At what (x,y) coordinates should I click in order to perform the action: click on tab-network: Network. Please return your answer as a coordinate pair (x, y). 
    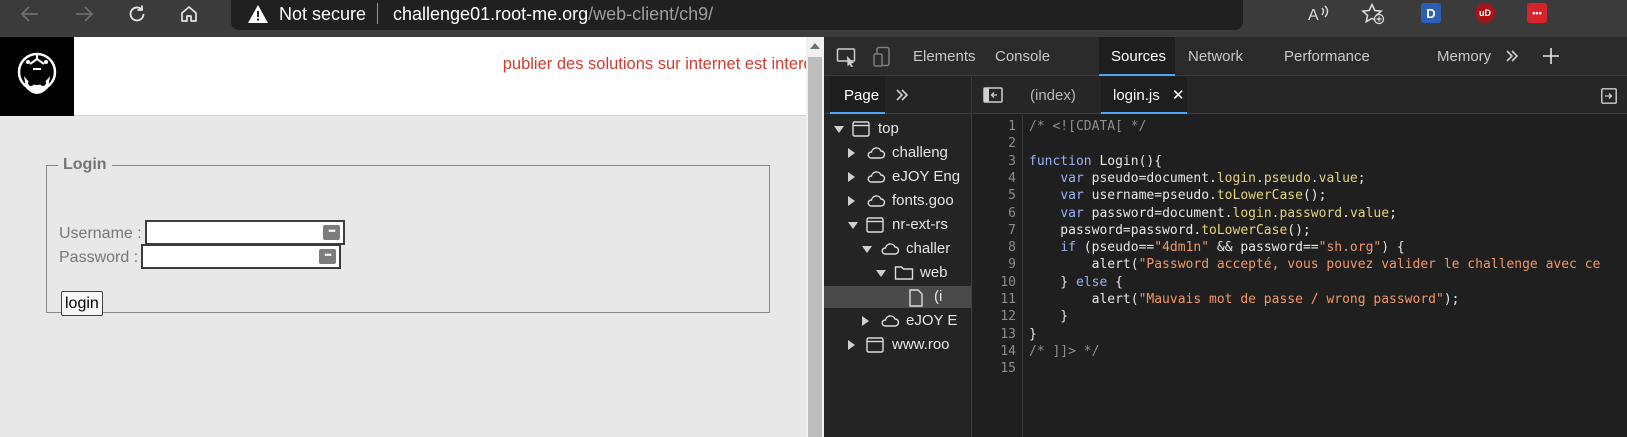
    Looking at the image, I should click on (1215, 56).